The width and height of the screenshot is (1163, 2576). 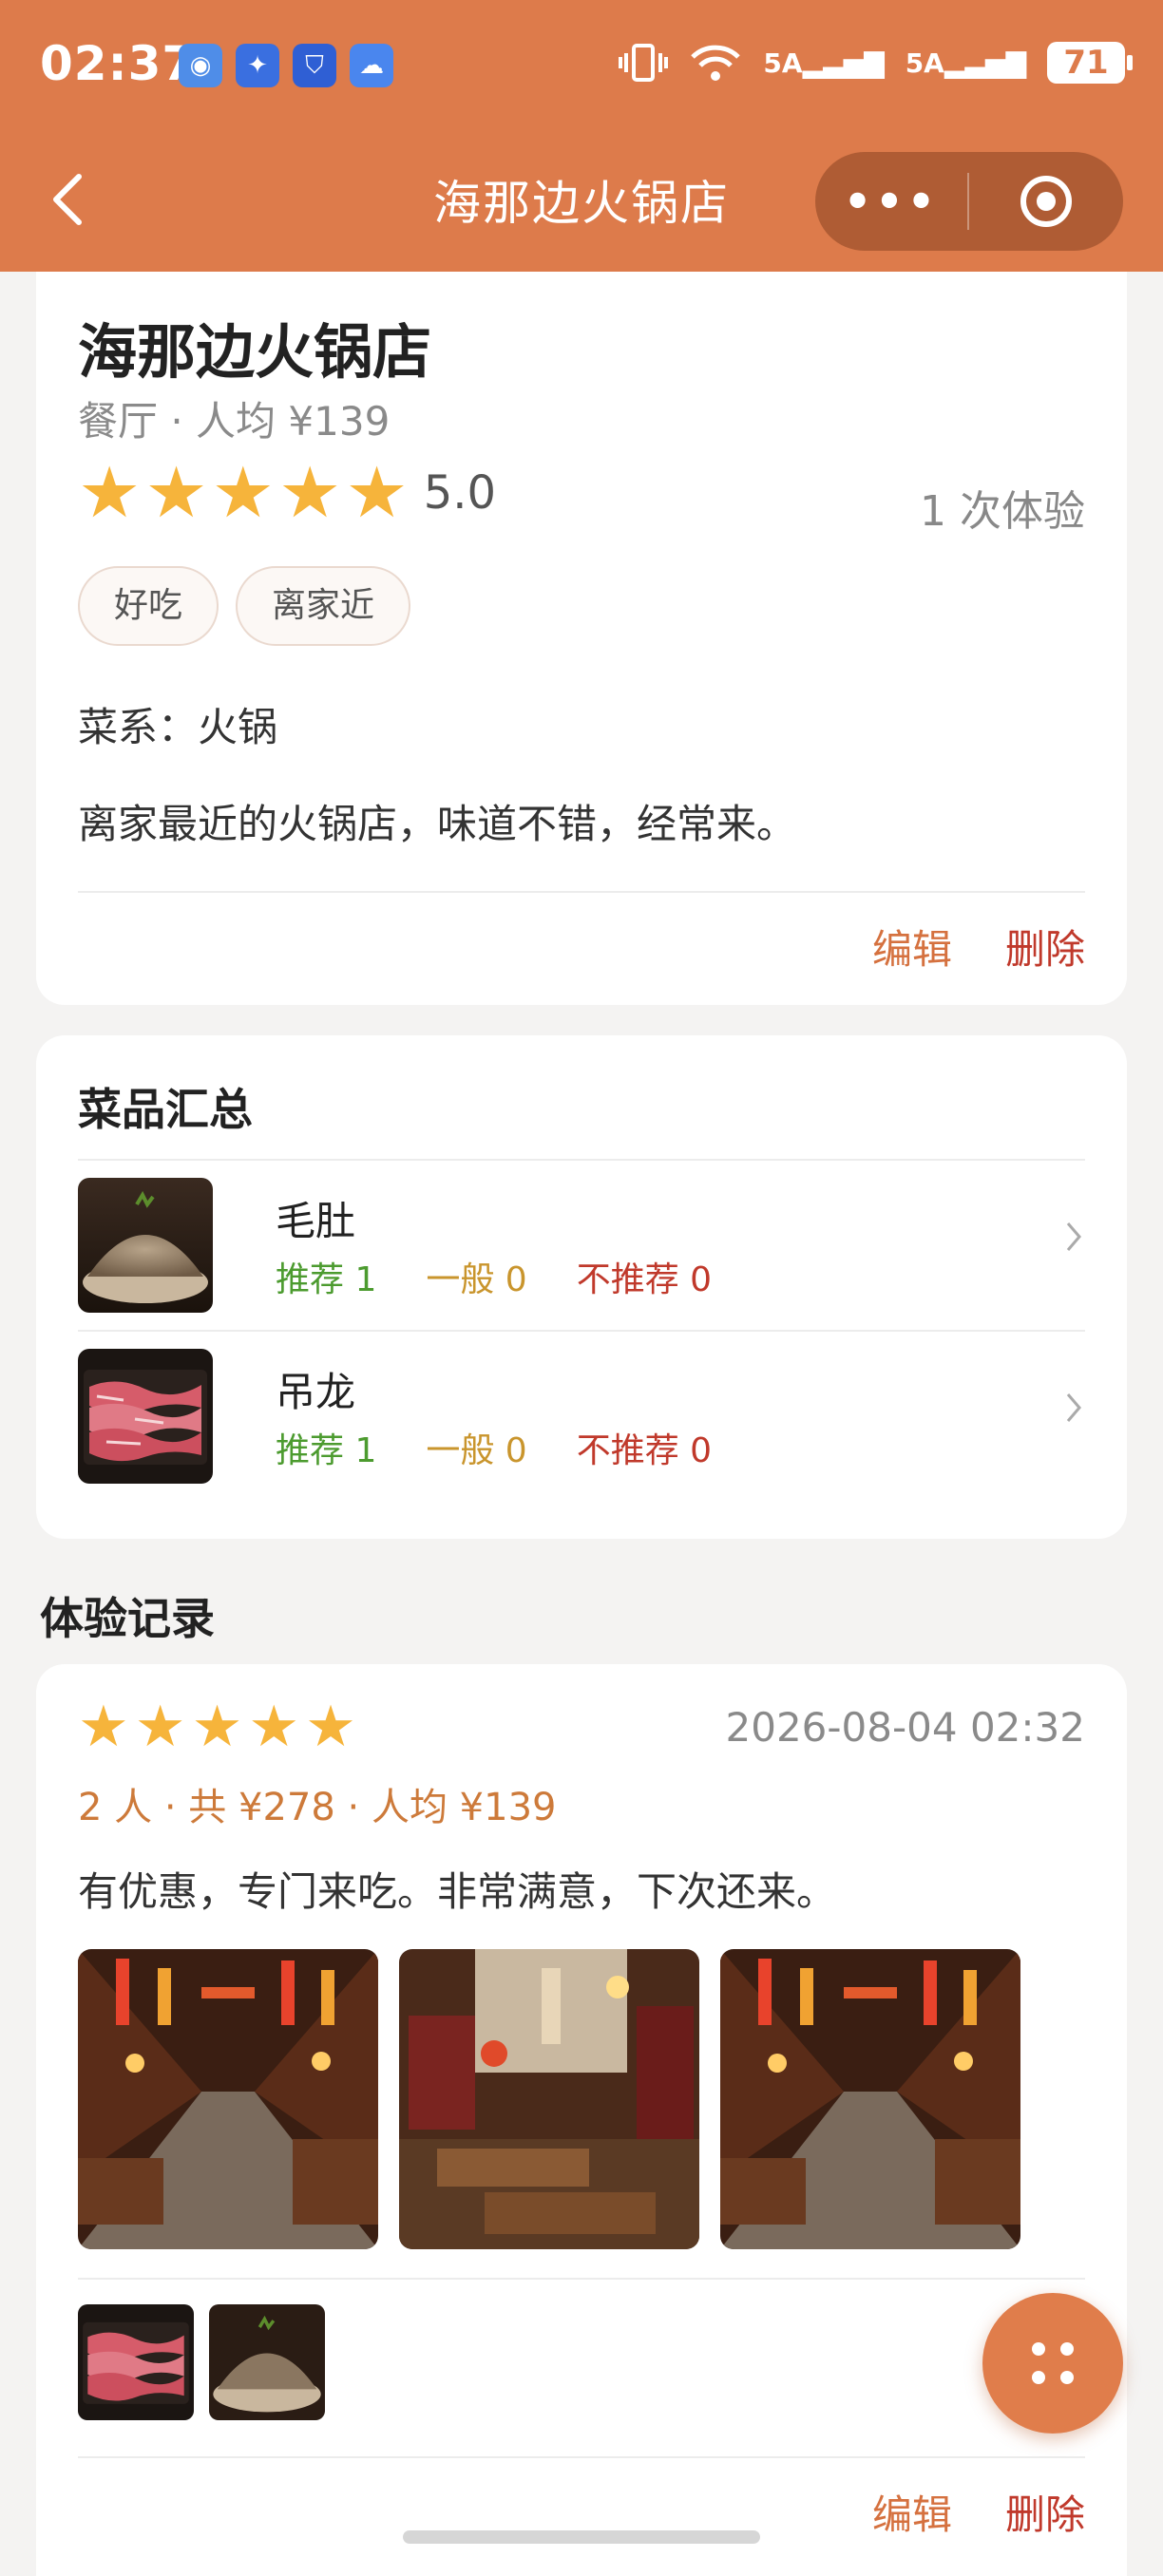 I want to click on rating-value: 5.0, so click(x=460, y=493).